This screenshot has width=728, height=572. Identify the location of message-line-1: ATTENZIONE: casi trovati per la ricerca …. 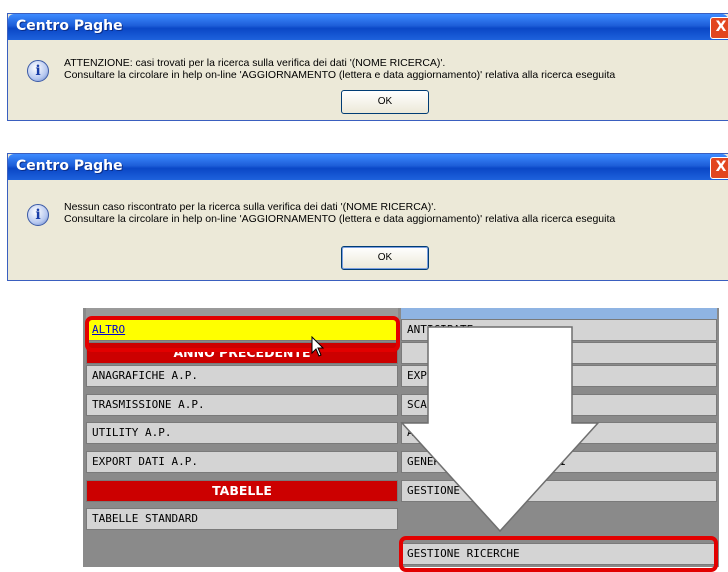
(255, 63).